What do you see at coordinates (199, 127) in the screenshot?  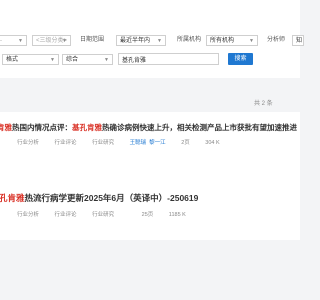 I see `title-text: 热确诊病例快速上升，相关检测产品上市获批有望加速推进` at bounding box center [199, 127].